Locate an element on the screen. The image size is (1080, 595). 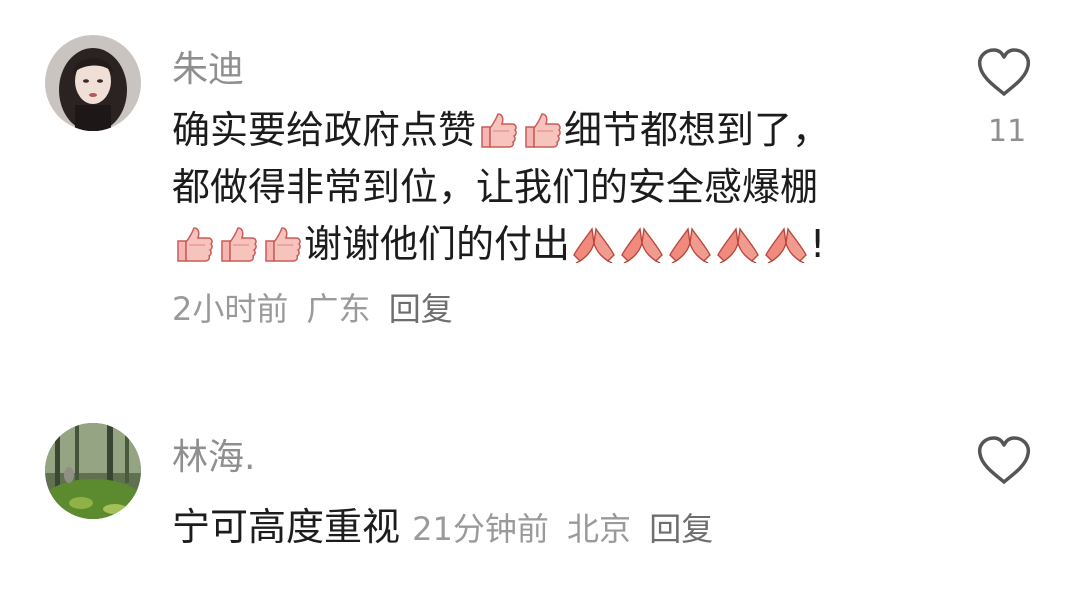
forest-avatar-icon is located at coordinates (93, 471).